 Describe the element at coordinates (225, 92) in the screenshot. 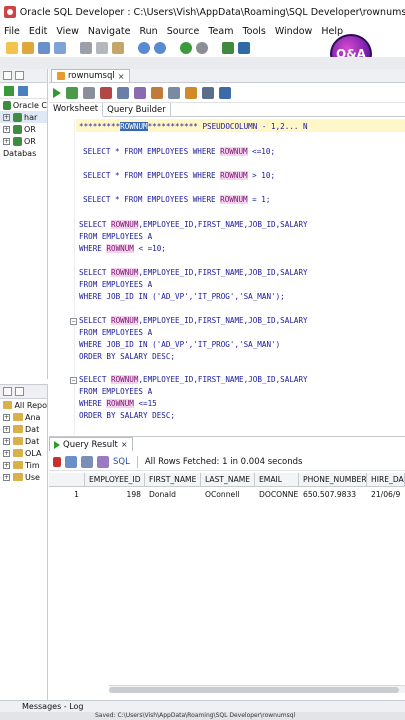

I see `tuning-icon` at that location.